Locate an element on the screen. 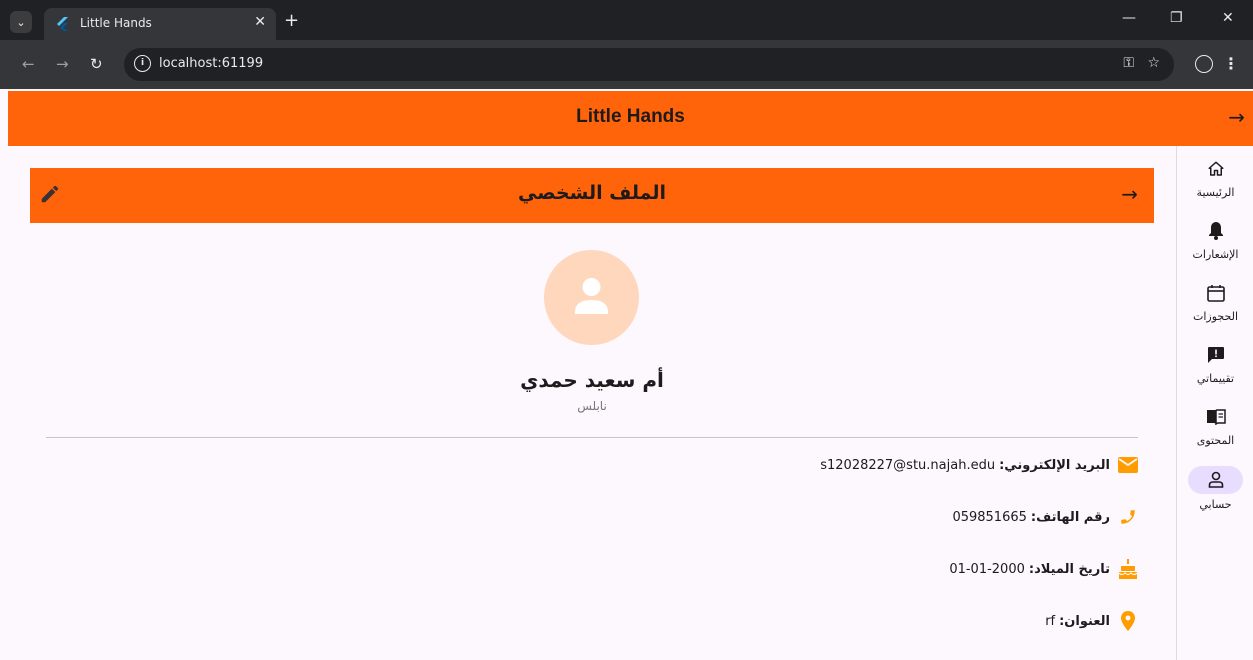 This screenshot has height=660, width=1253. book-icon is located at coordinates (1215, 417).